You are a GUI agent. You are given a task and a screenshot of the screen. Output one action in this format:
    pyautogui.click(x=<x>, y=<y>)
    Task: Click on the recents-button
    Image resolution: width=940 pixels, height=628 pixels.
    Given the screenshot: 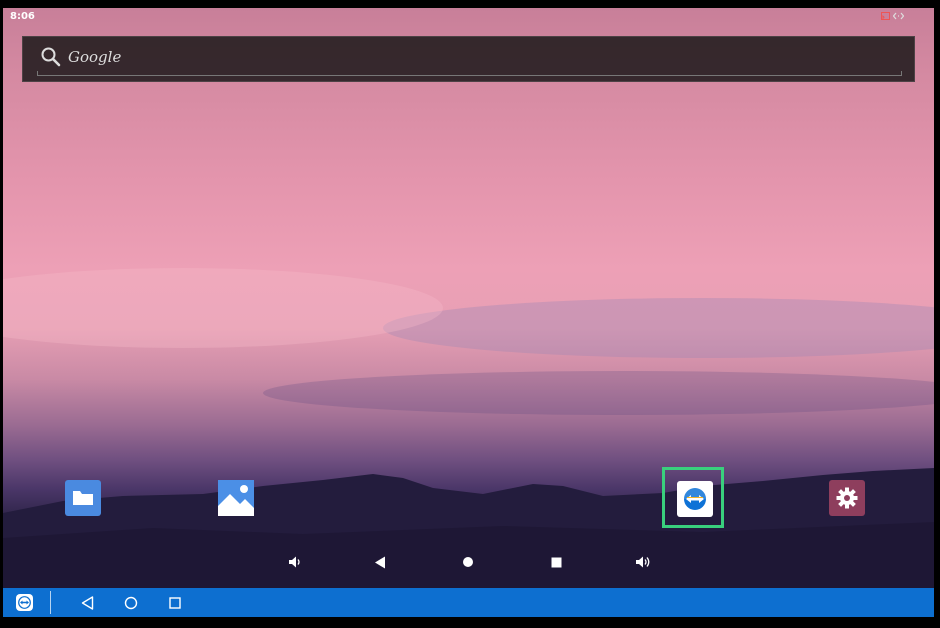 What is the action you would take?
    pyautogui.click(x=556, y=562)
    